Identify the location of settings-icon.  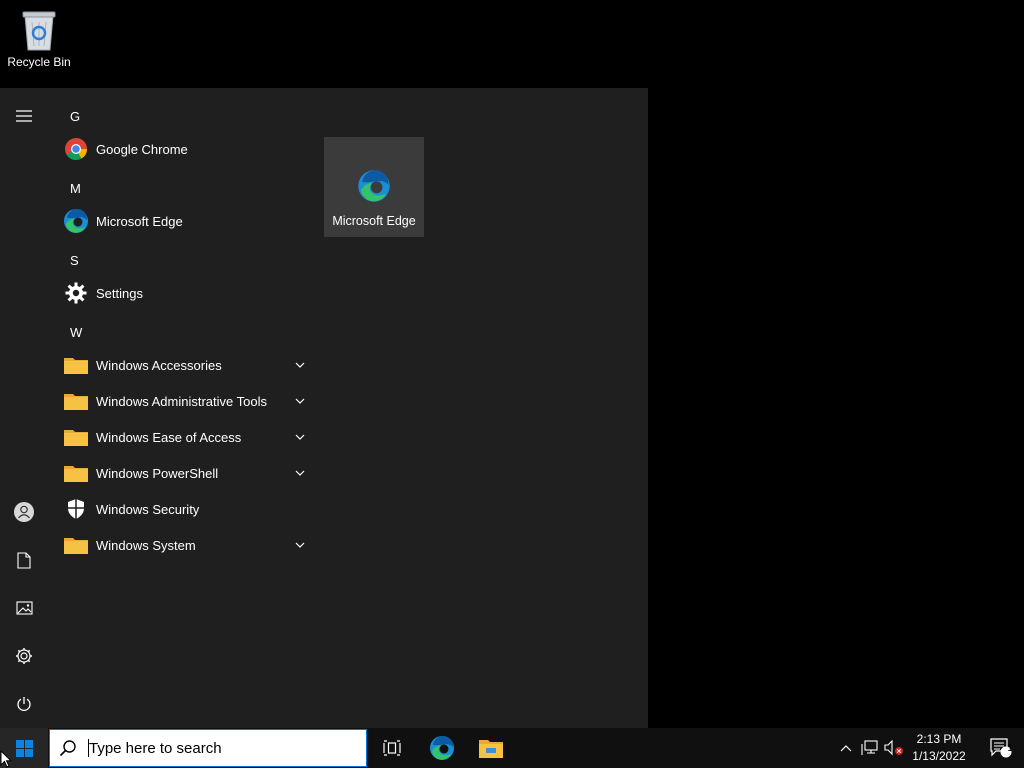
(24, 656).